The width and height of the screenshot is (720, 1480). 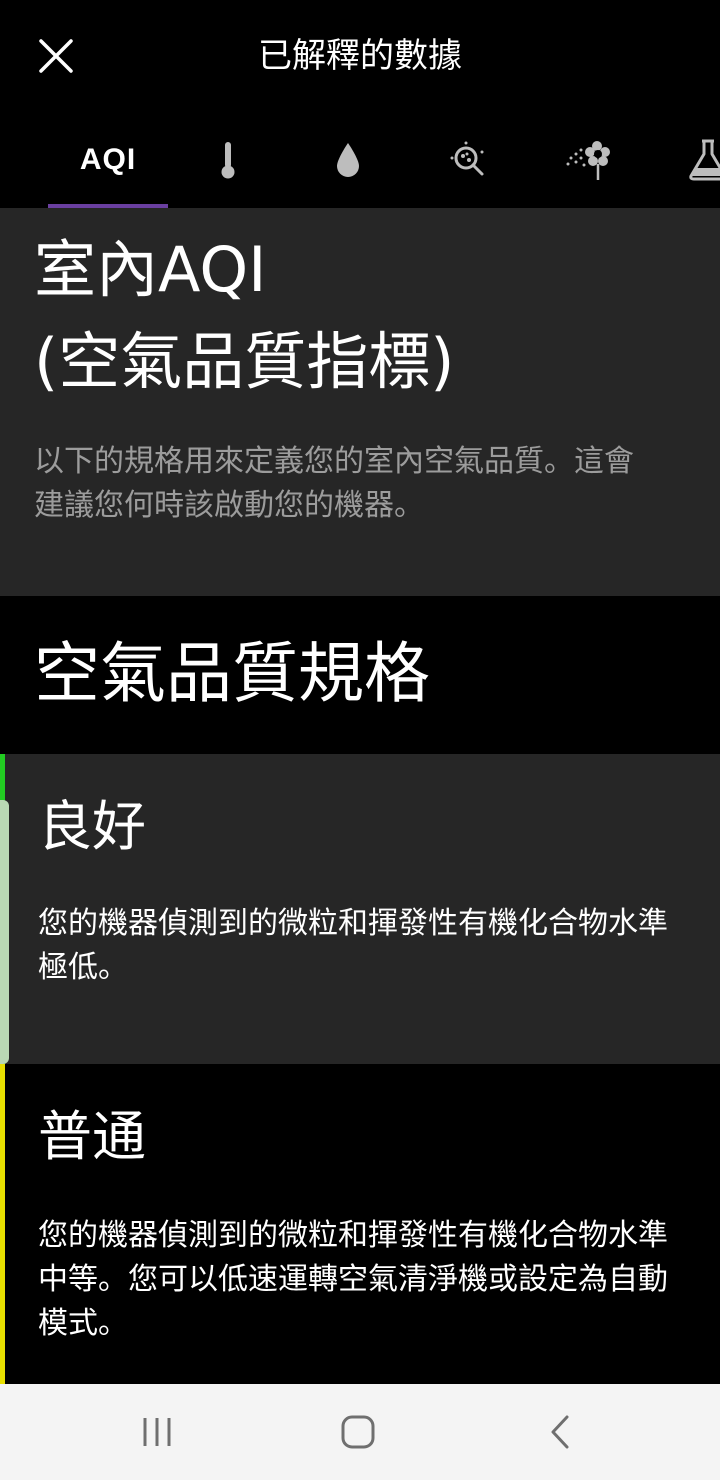 I want to click on tab-temperature, so click(x=228, y=160).